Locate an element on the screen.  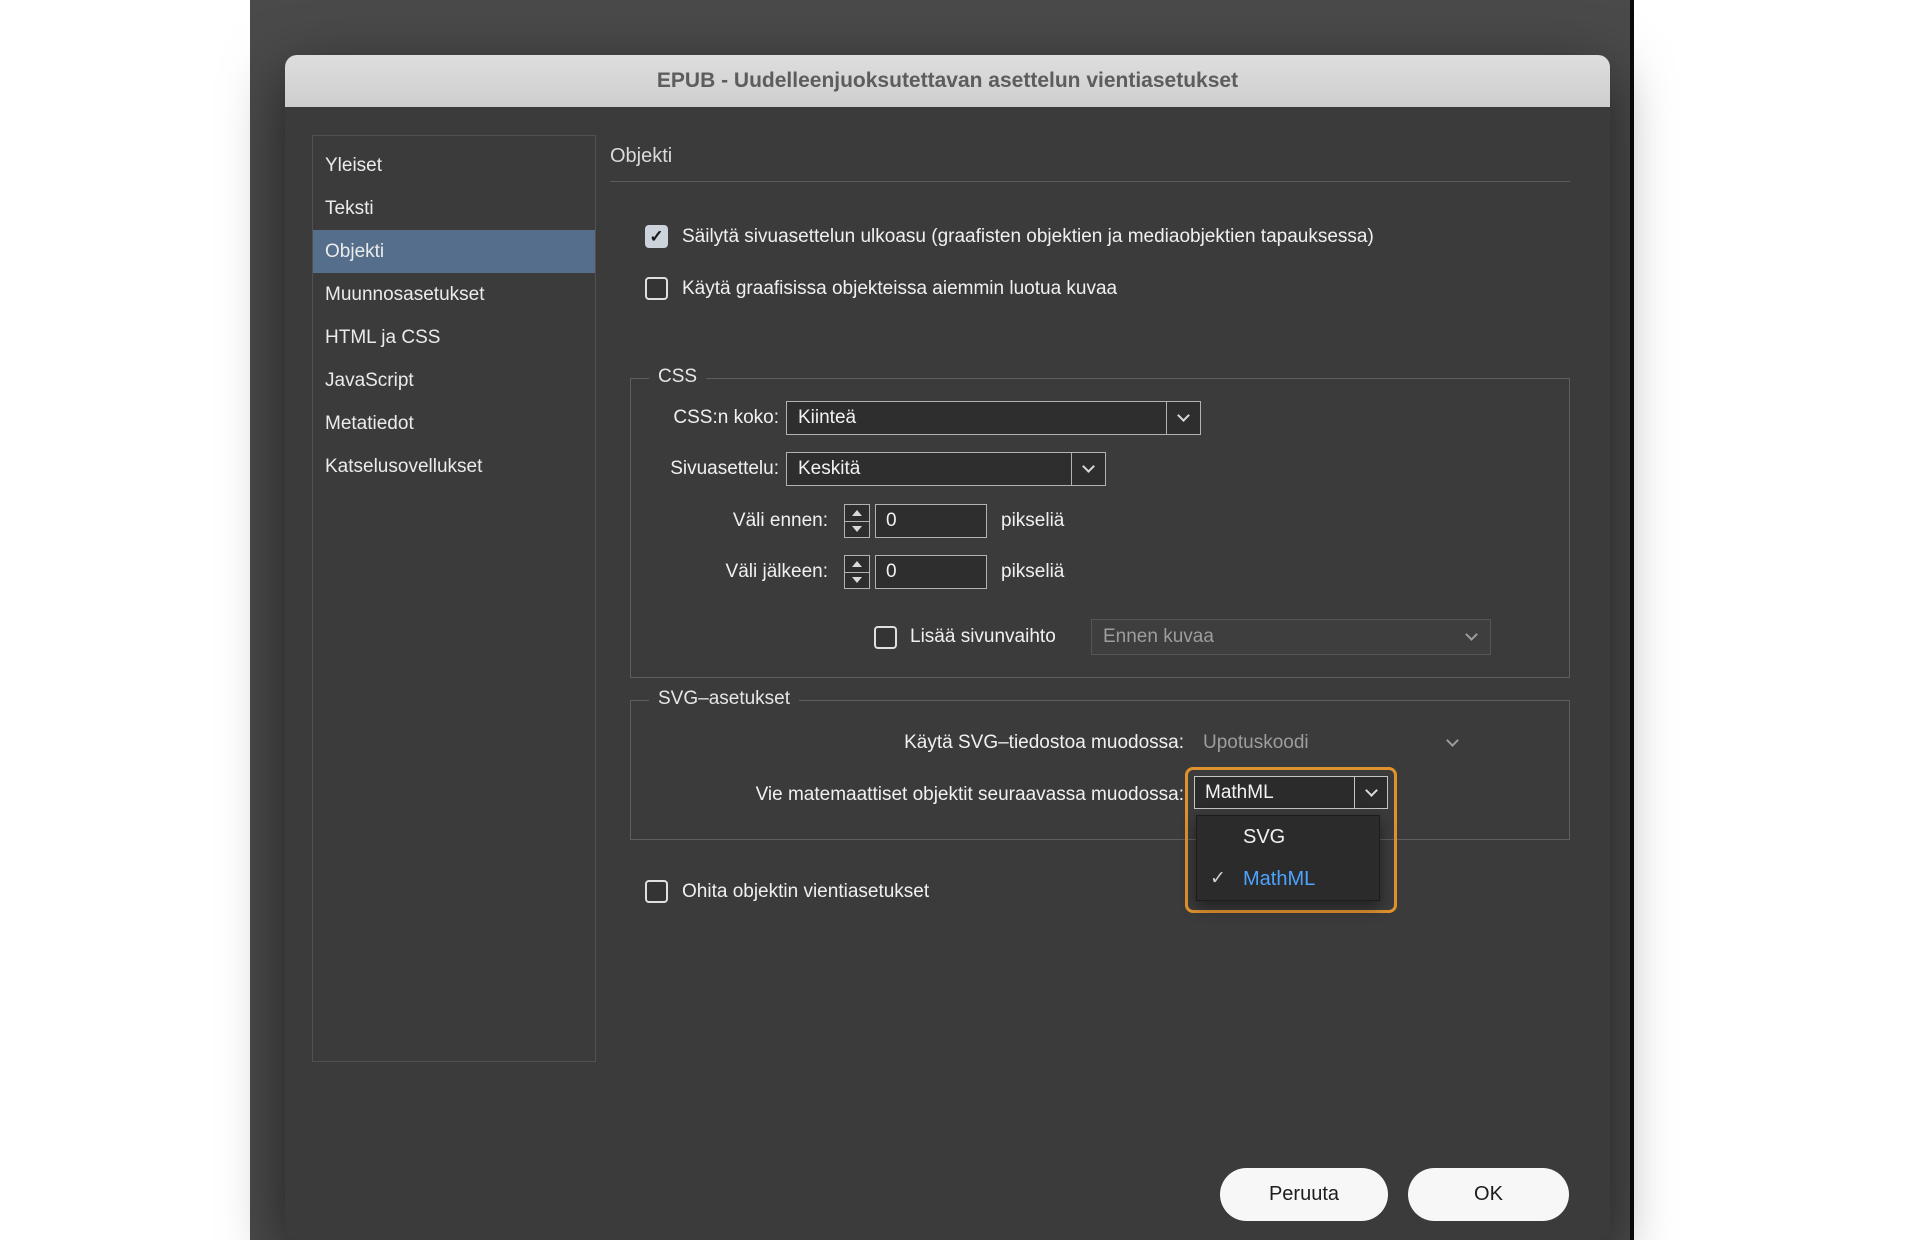
math-export-dropdown-highlight: MathML SVG ✓ MathML is located at coordinates (1291, 840).